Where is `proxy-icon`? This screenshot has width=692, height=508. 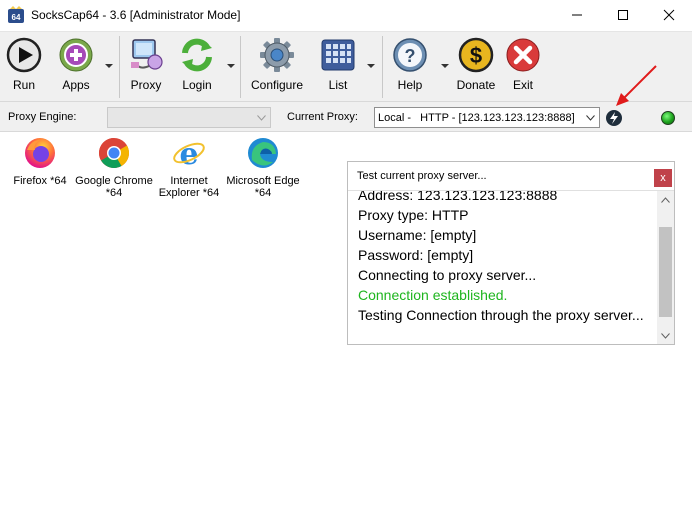 proxy-icon is located at coordinates (147, 54).